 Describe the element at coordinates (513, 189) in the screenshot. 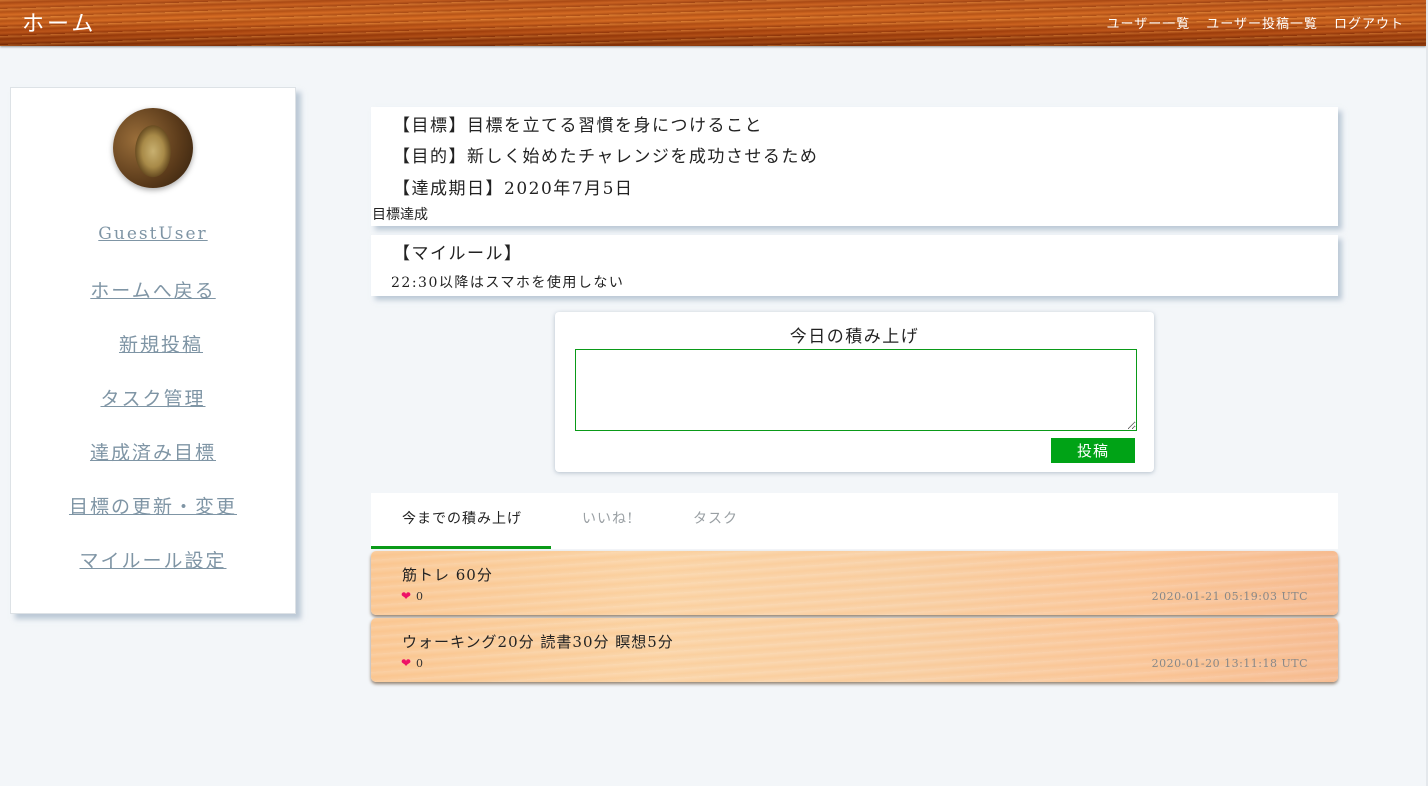

I see `goal-deadline: 【達成期日】2020年7月5日` at that location.